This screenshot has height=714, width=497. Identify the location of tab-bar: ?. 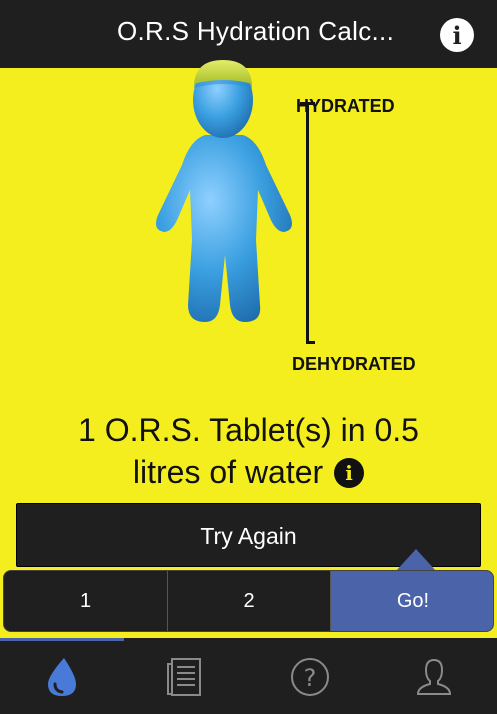
(248, 676).